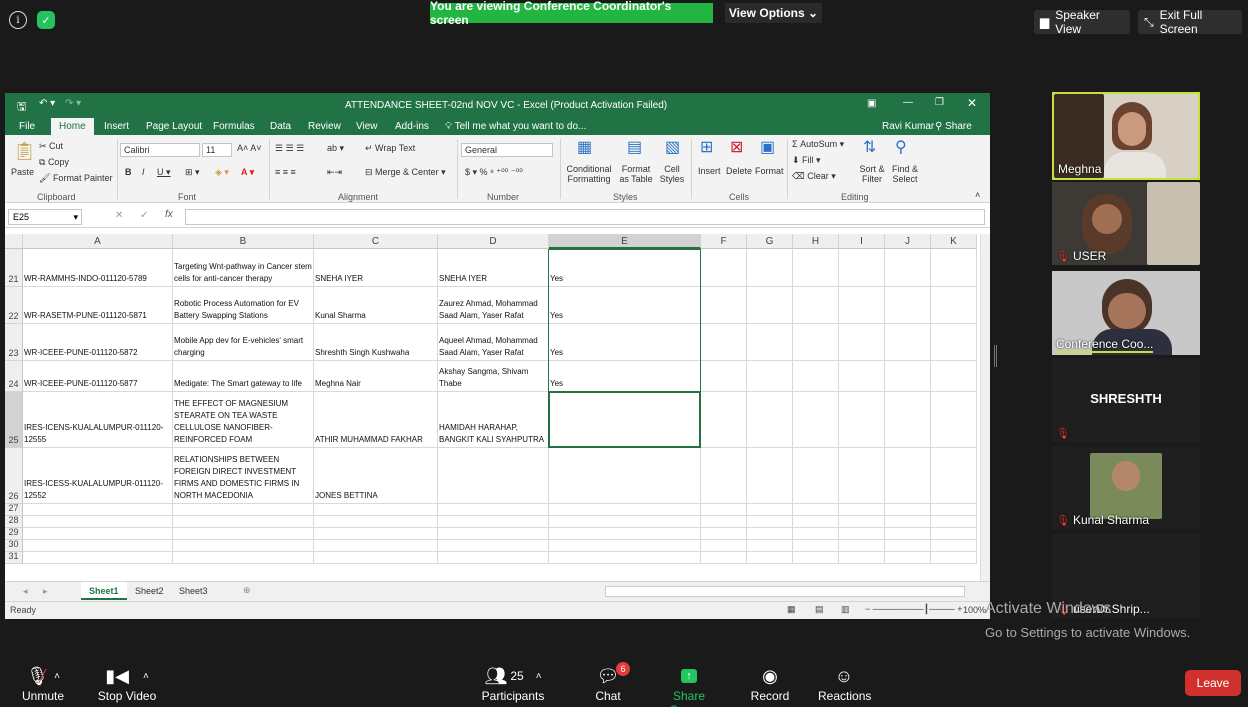 This screenshot has height=707, width=1248. What do you see at coordinates (706, 147) in the screenshot?
I see `insert-cells-icon: ⊞` at bounding box center [706, 147].